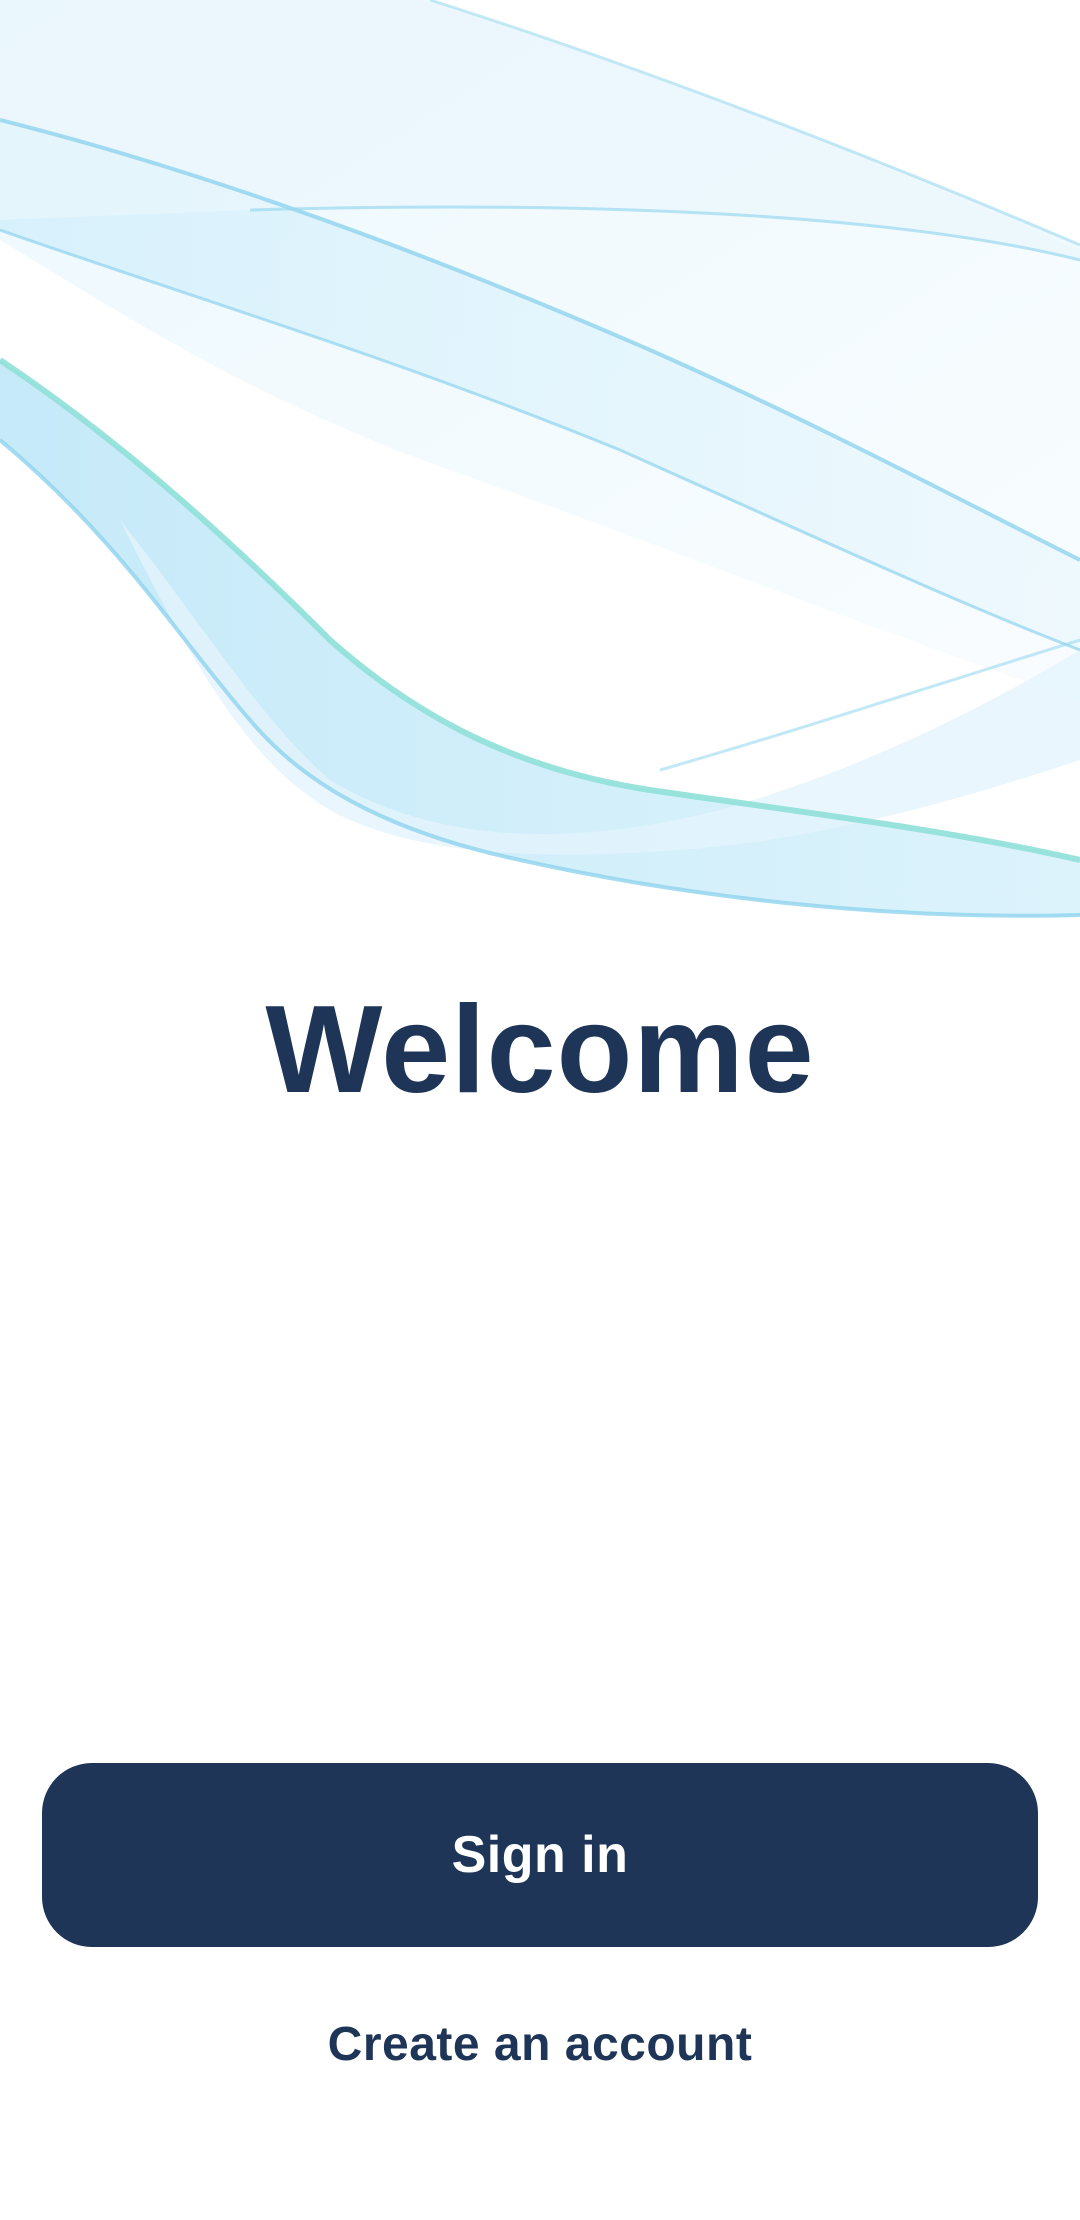 The width and height of the screenshot is (1080, 2220). I want to click on sign-in-button: Sign in, so click(540, 1855).